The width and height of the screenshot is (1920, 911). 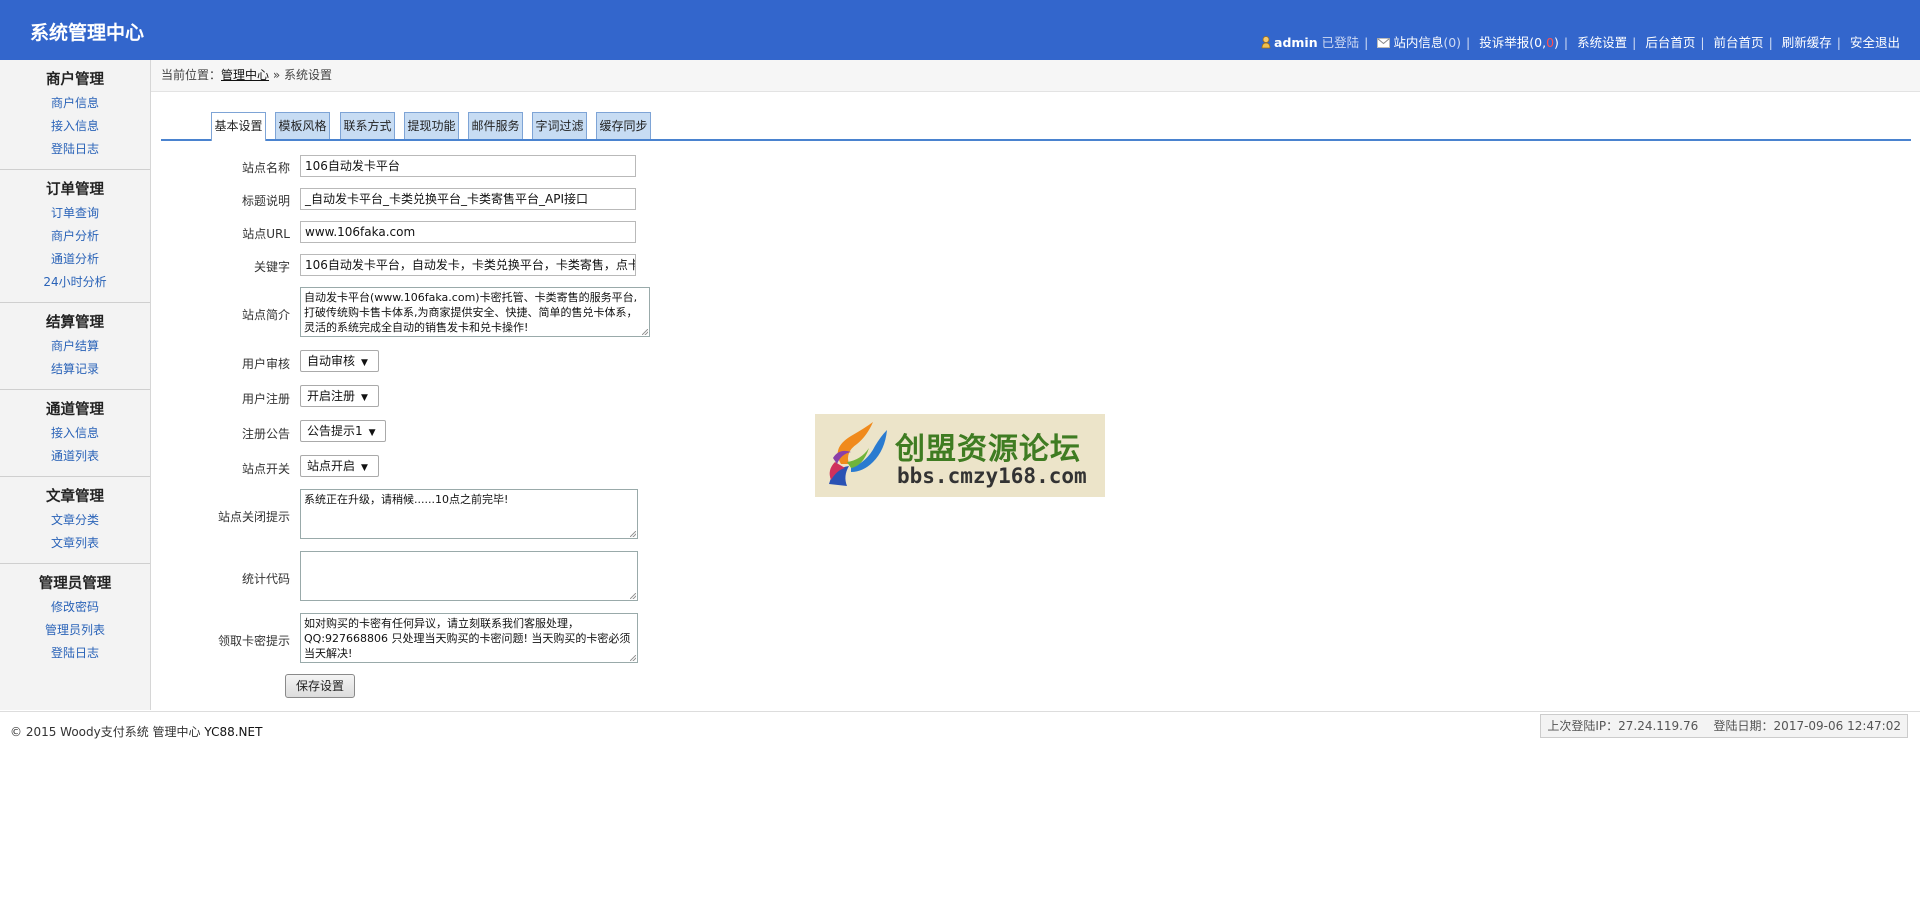 I want to click on sidebar-item-access-info: 接入信息, so click(x=75, y=126).